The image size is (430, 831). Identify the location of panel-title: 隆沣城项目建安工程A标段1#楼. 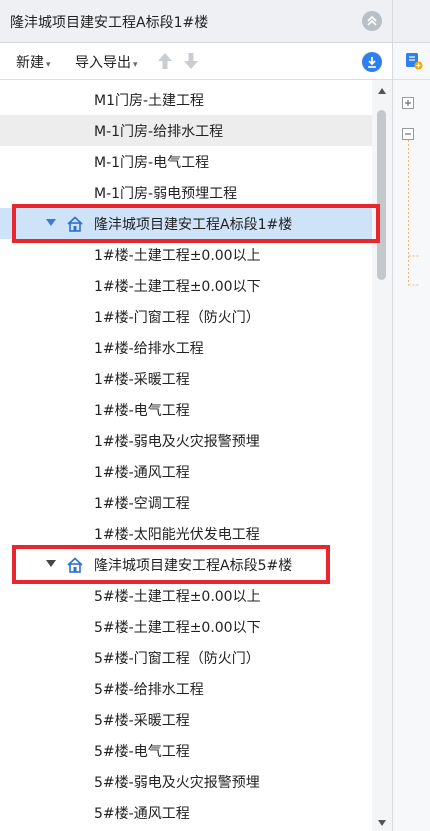
(109, 23).